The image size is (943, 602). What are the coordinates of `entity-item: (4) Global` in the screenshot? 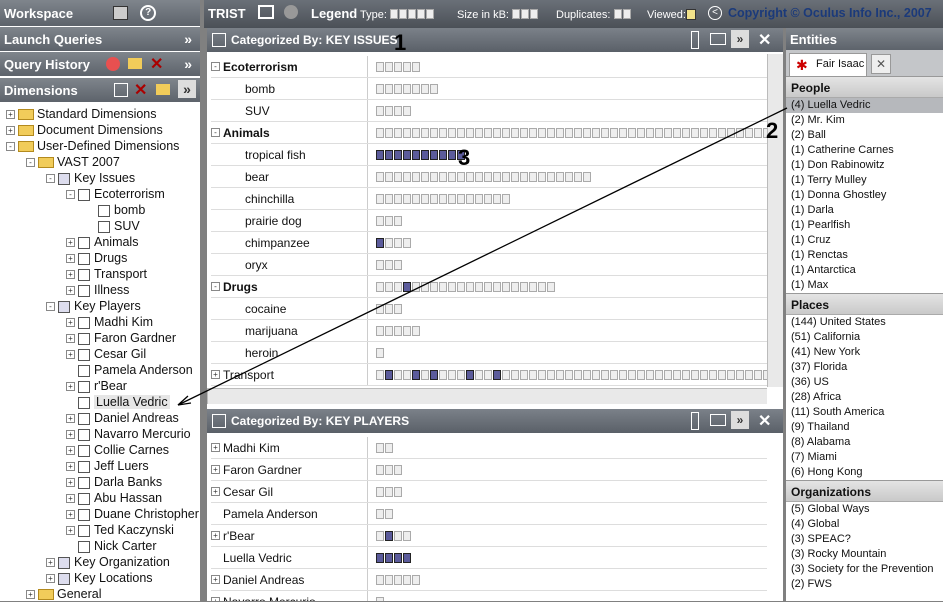 It's located at (864, 524).